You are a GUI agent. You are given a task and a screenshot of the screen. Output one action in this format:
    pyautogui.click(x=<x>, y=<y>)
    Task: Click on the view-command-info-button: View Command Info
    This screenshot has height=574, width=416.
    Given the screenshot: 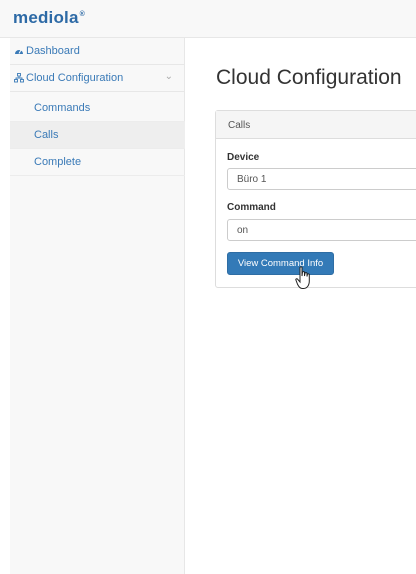 What is the action you would take?
    pyautogui.click(x=280, y=263)
    